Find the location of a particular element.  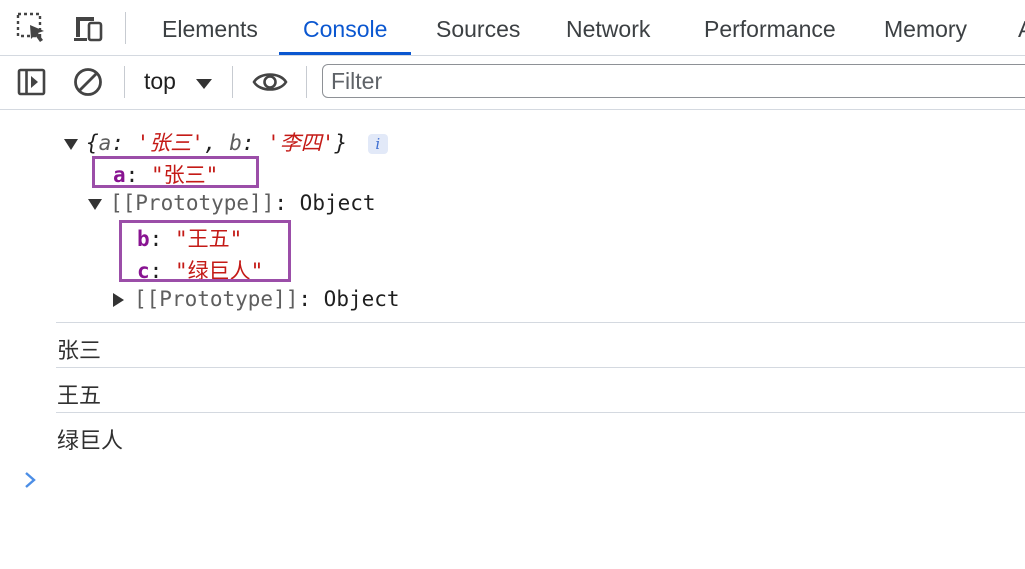

preview-value: '李四' is located at coordinates (301, 143).